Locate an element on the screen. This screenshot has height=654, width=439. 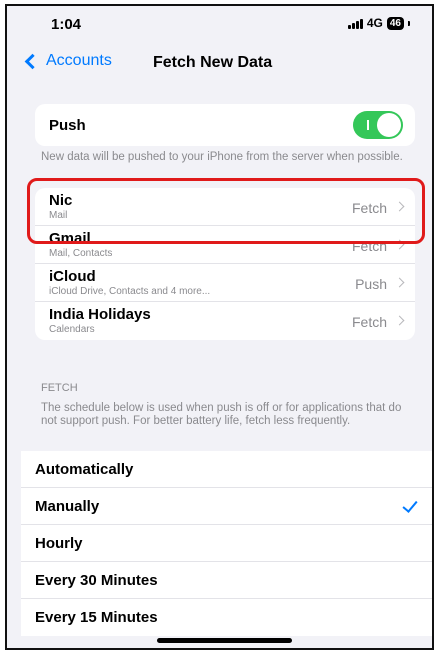
push-group: Push is located at coordinates (225, 125).